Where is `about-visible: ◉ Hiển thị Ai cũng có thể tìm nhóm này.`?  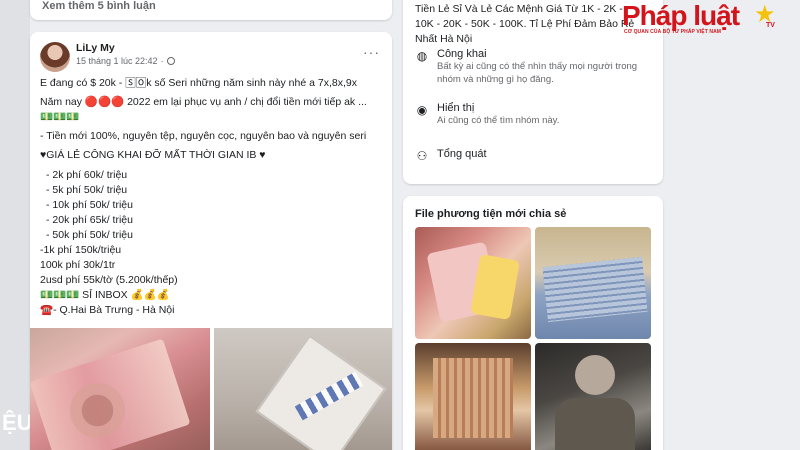 about-visible: ◉ Hiển thị Ai cũng có thể tìm nhóm này. is located at coordinates (536, 114).